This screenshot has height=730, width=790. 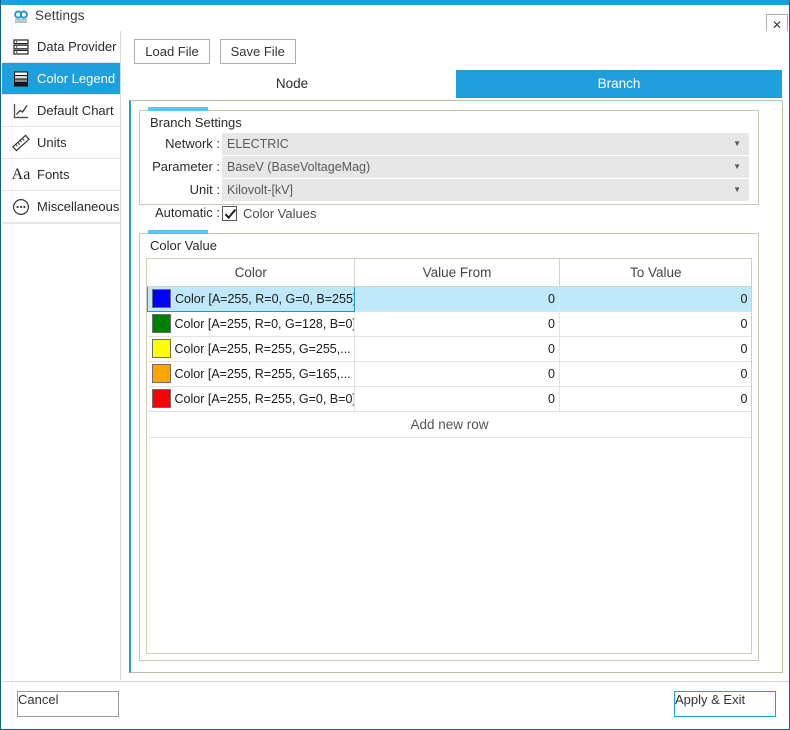 I want to click on save-file-button: Save File, so click(x=257, y=51).